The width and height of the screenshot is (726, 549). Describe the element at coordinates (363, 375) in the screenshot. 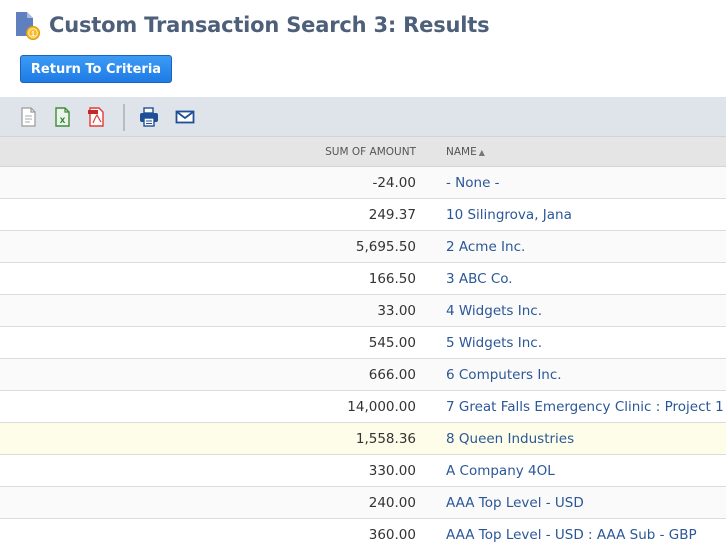

I see `table-row: 666.00 6 Computers Inc.` at that location.